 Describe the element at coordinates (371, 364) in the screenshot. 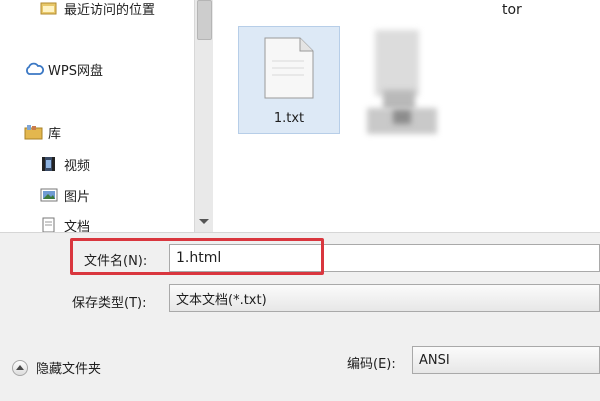

I see `encoding-label: 编码(E):` at that location.